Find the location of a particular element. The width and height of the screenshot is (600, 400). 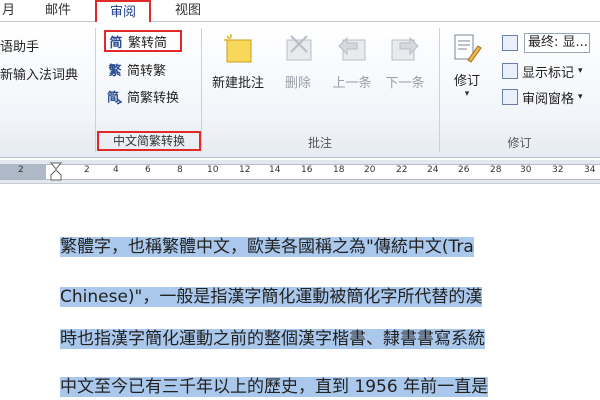

track-changes-icon is located at coordinates (467, 49).